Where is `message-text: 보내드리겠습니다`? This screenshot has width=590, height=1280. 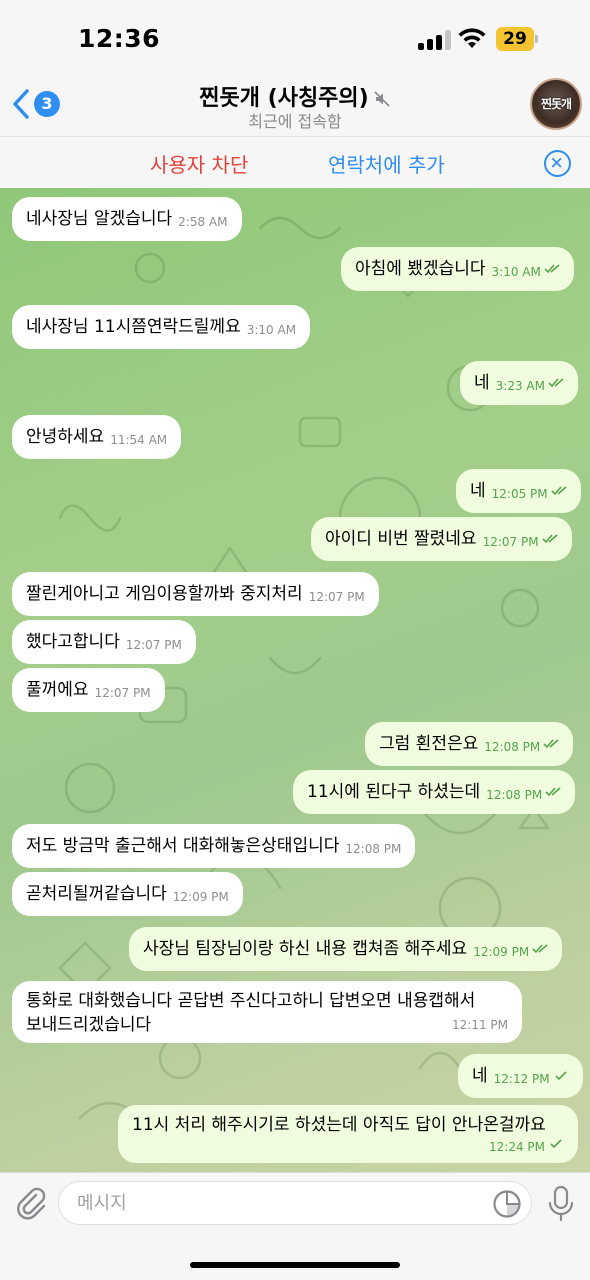
message-text: 보내드리겠습니다 is located at coordinates (89, 1025).